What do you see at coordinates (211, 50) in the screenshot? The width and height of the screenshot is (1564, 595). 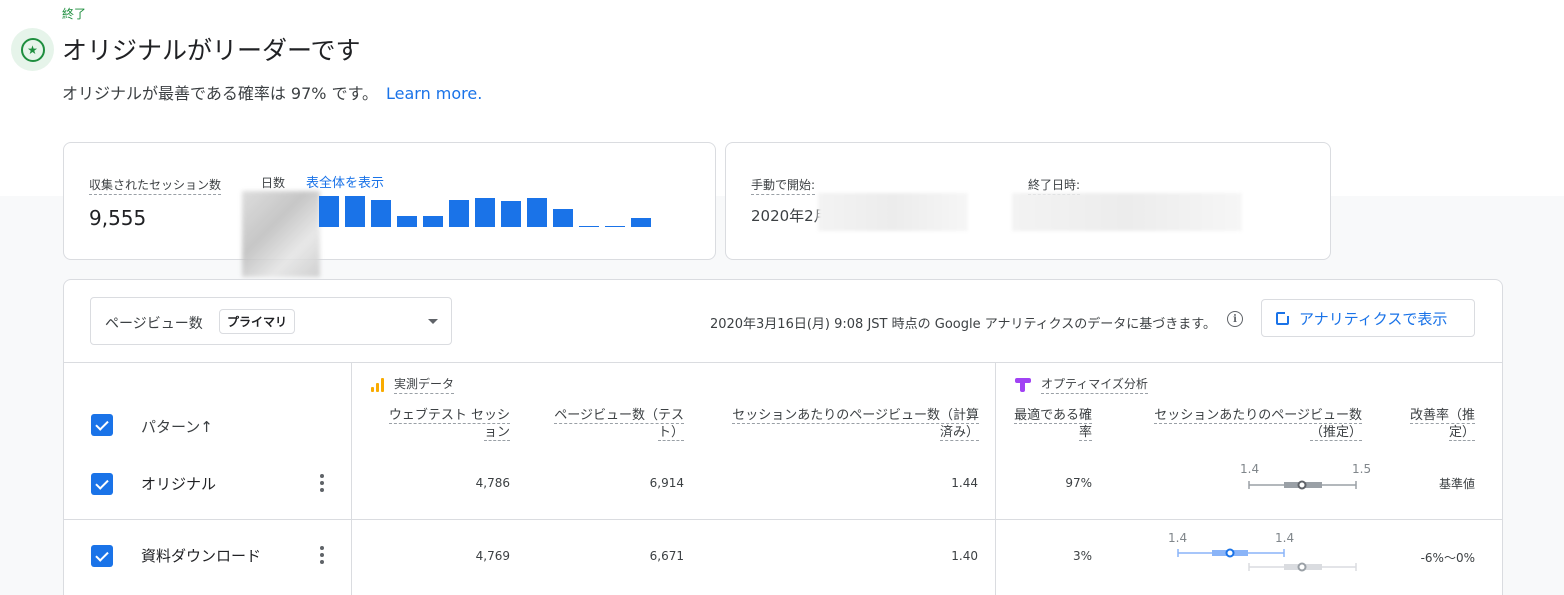 I see `page-title: オリジナルがリーダーです` at bounding box center [211, 50].